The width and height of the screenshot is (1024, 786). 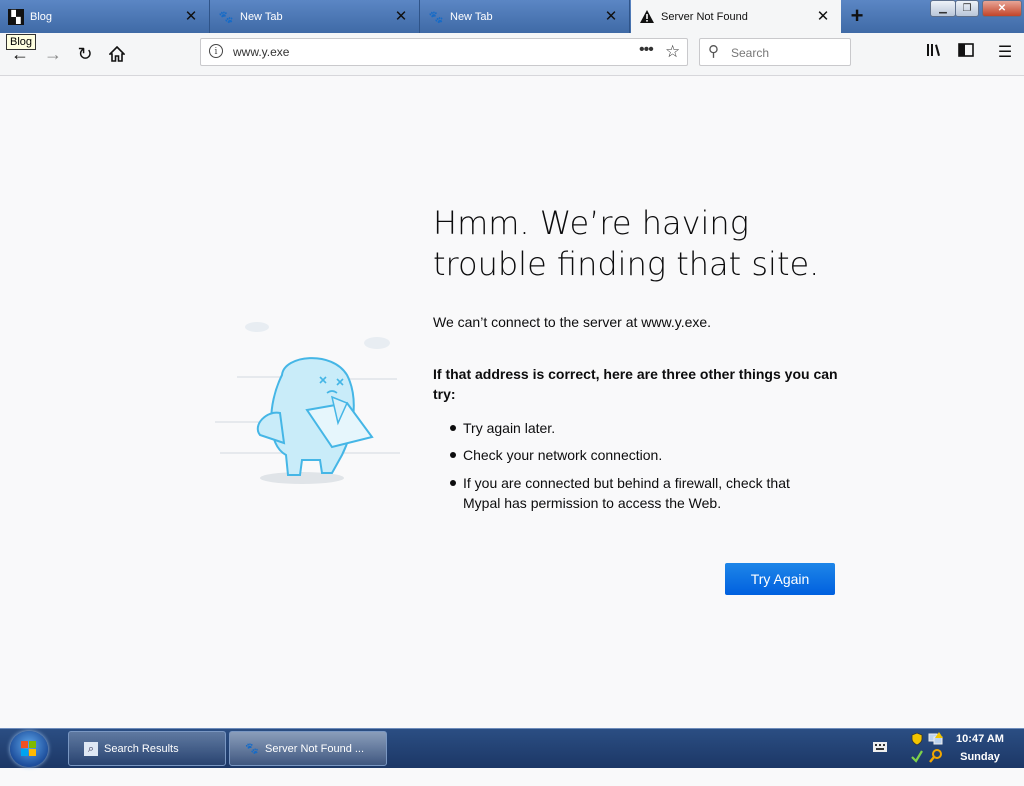 What do you see at coordinates (775, 52) in the screenshot?
I see `search-bar: ⚲ Search` at bounding box center [775, 52].